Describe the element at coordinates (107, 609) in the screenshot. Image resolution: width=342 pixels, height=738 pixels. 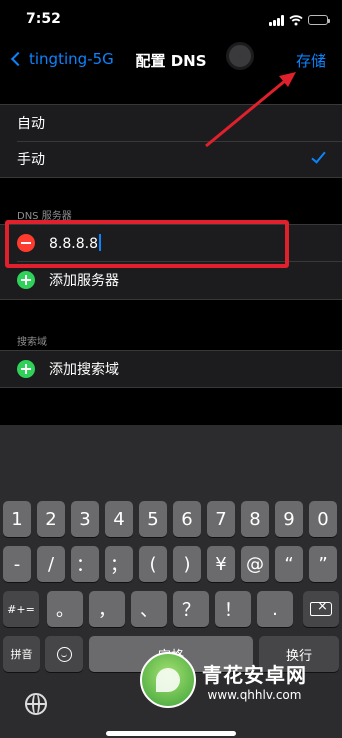
I see `key: ，` at that location.